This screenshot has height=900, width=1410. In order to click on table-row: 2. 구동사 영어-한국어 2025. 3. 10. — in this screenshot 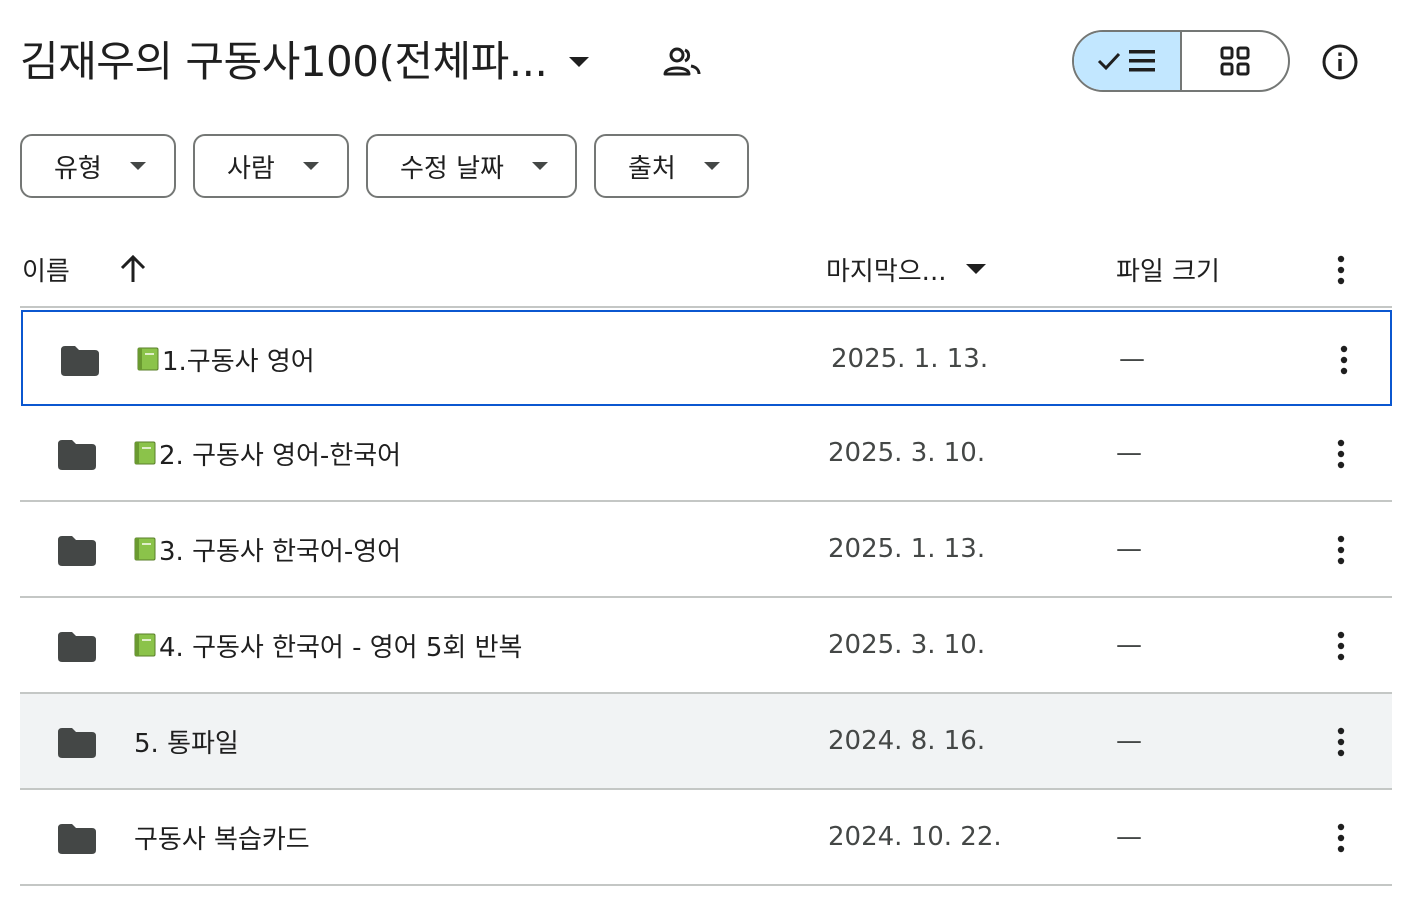, I will do `click(706, 454)`.